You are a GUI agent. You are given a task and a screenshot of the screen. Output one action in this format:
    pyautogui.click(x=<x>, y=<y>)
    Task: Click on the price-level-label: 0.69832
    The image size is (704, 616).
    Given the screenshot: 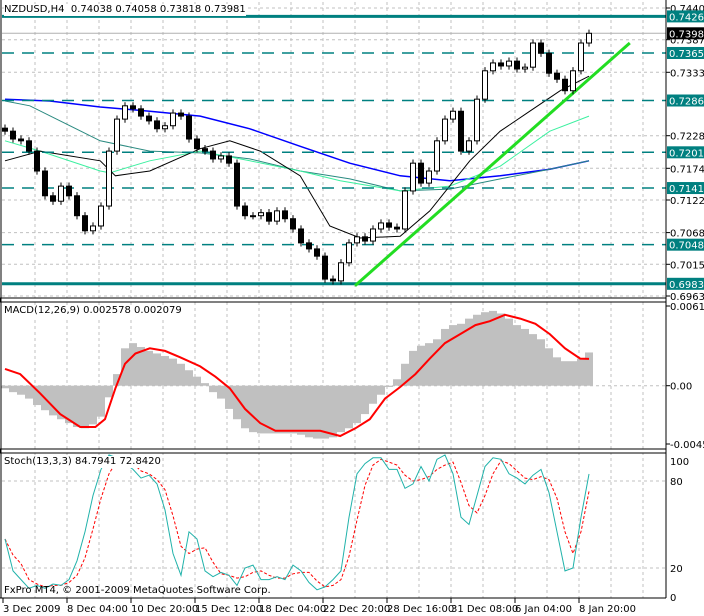 What is the action you would take?
    pyautogui.click(x=686, y=285)
    